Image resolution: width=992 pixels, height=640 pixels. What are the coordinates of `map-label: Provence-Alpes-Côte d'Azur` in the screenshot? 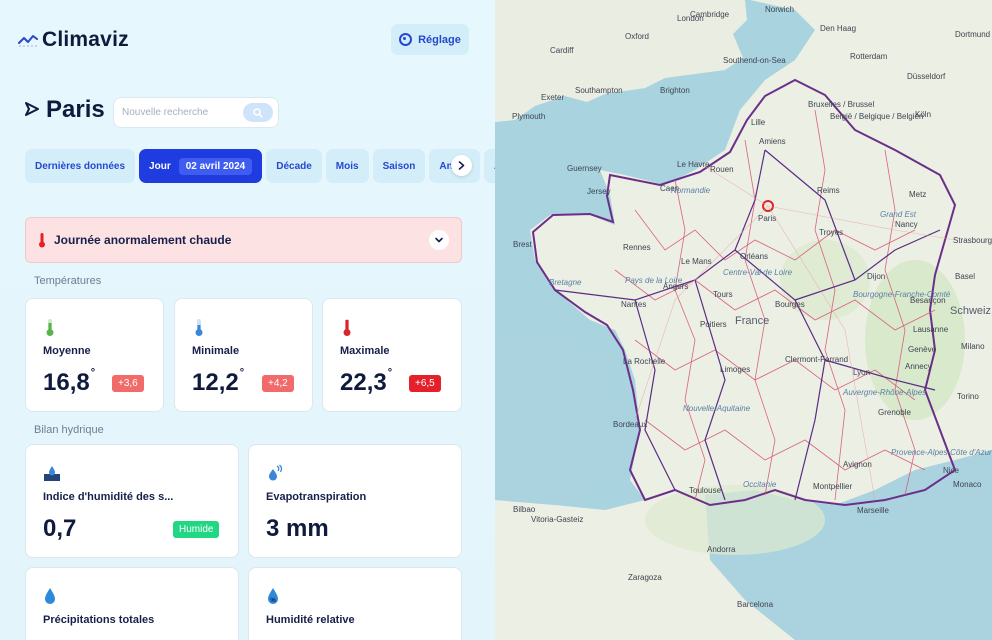 It's located at (941, 452).